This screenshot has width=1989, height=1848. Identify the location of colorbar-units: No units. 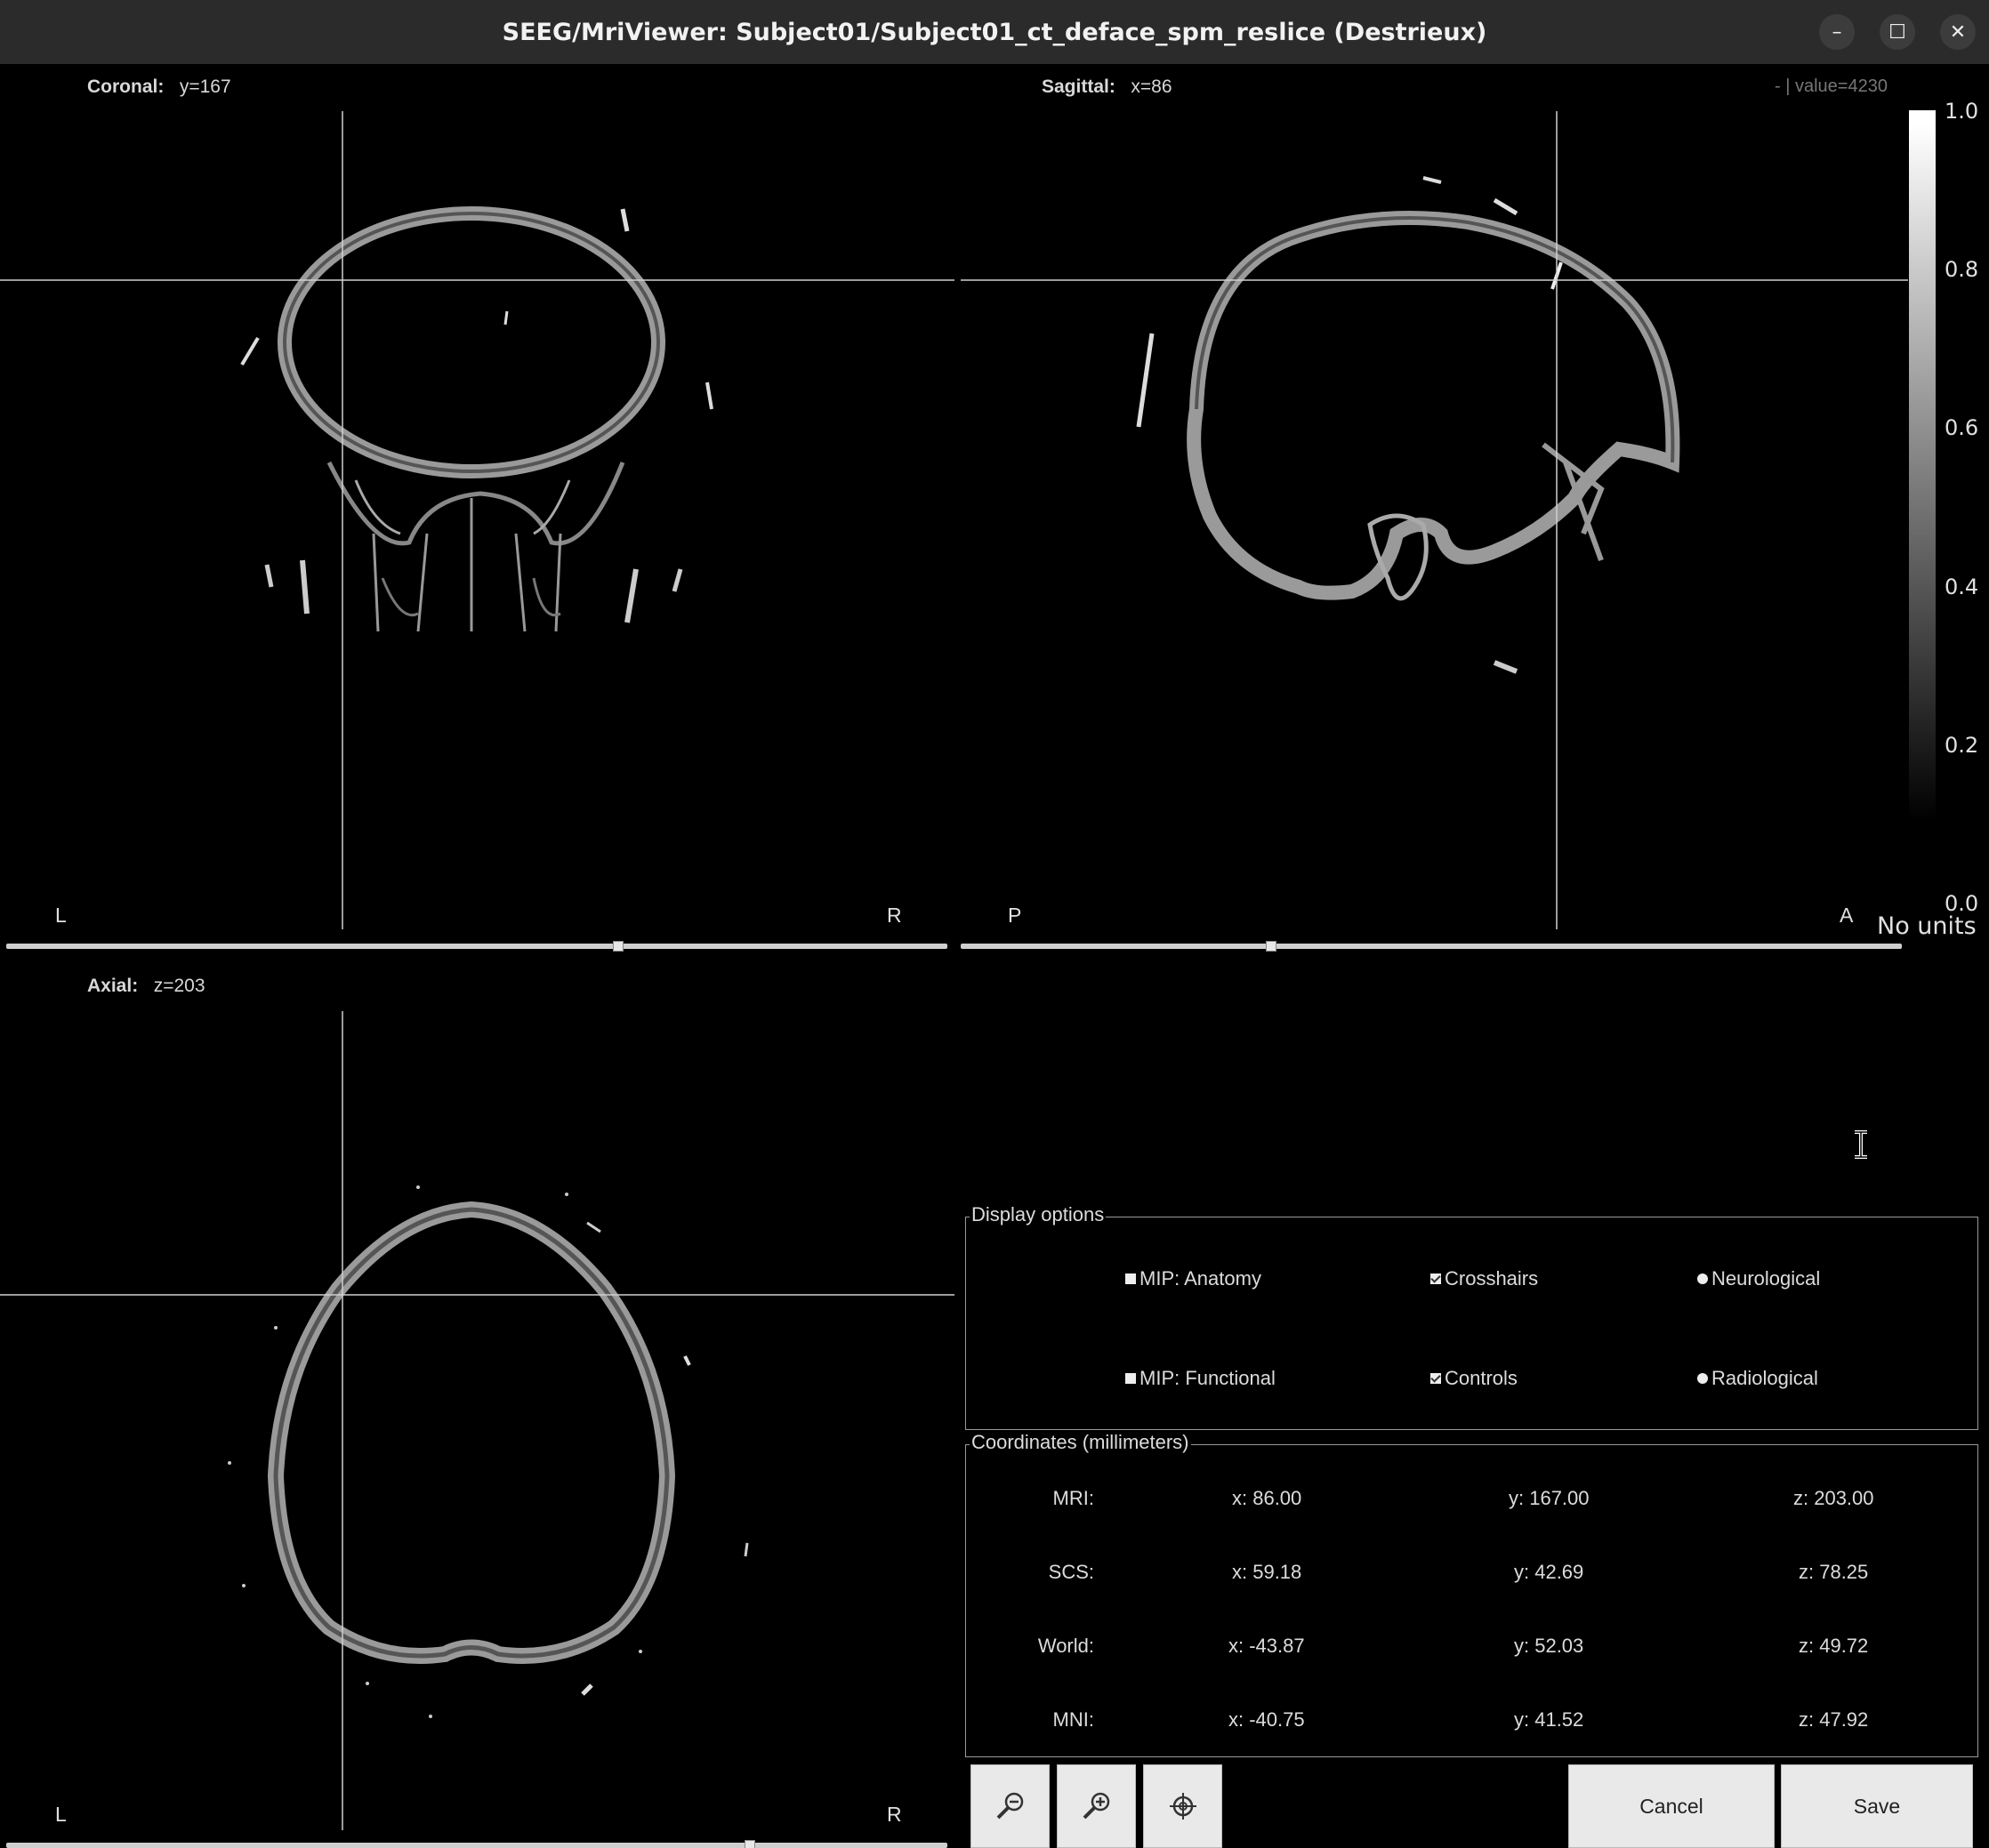
(1927, 926).